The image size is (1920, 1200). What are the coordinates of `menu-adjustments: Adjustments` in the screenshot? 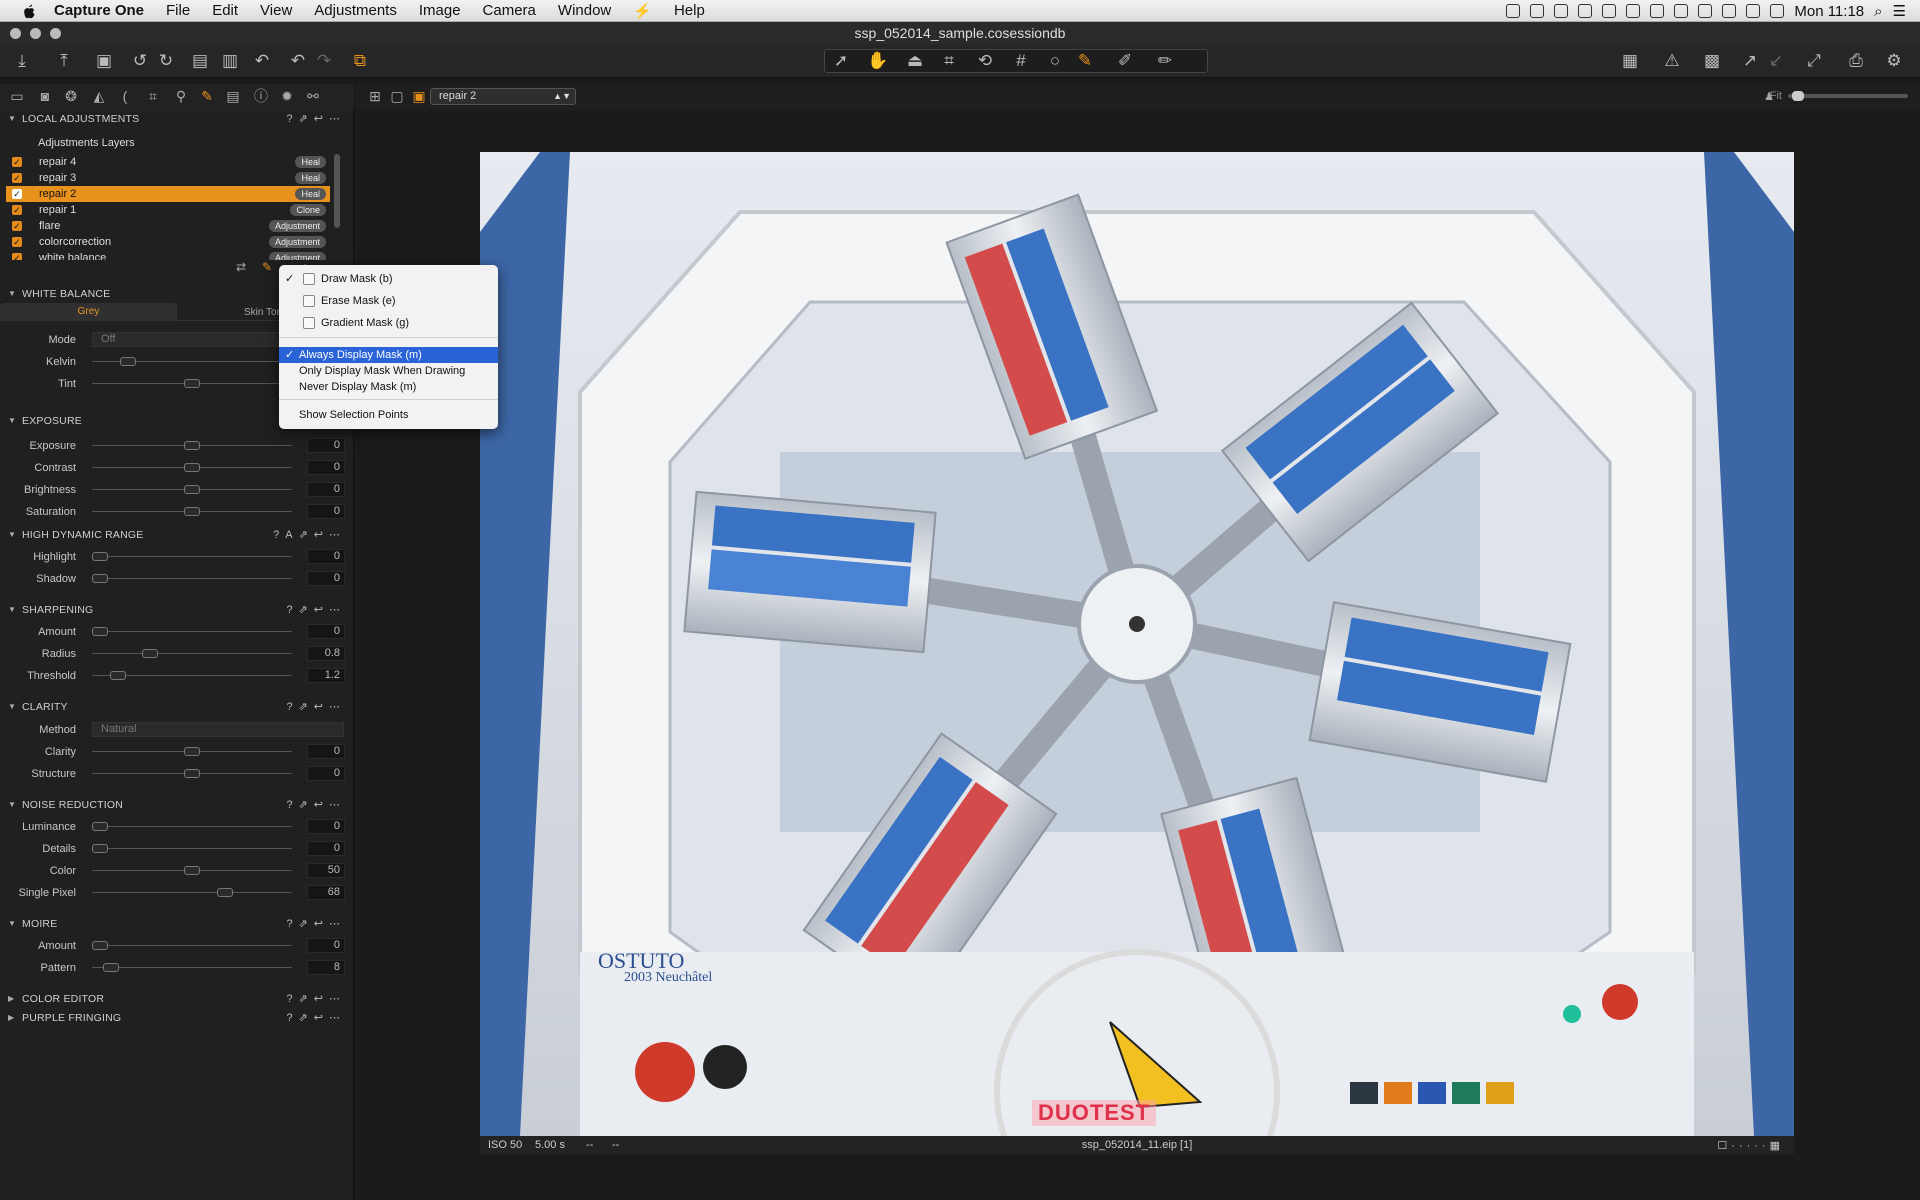 It's located at (355, 10).